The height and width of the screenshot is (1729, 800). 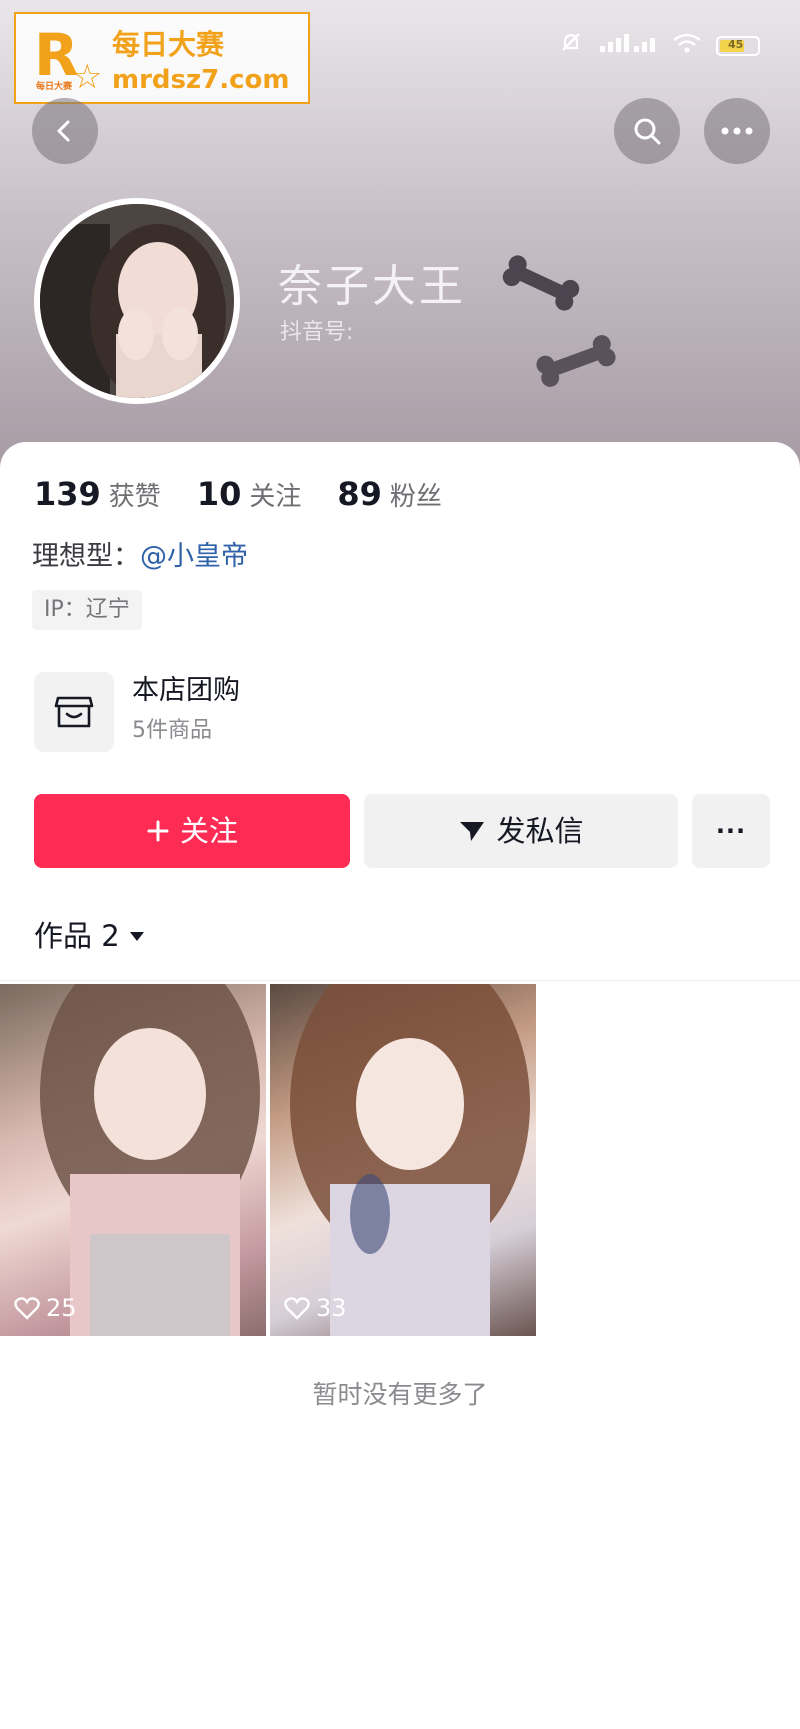 I want to click on video-thumbnail: 33, so click(x=403, y=1160).